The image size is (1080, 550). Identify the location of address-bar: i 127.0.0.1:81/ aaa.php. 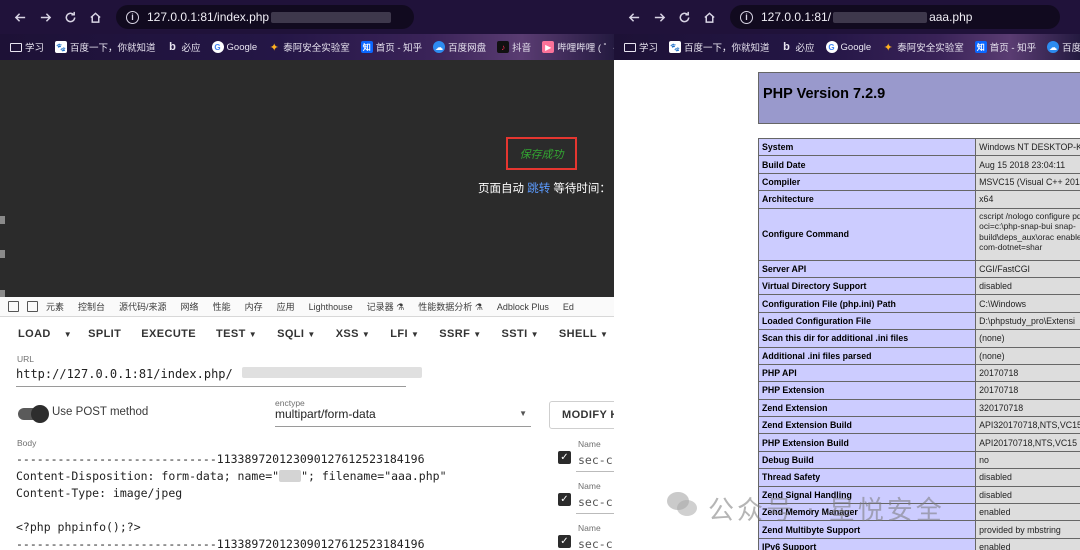
(895, 17).